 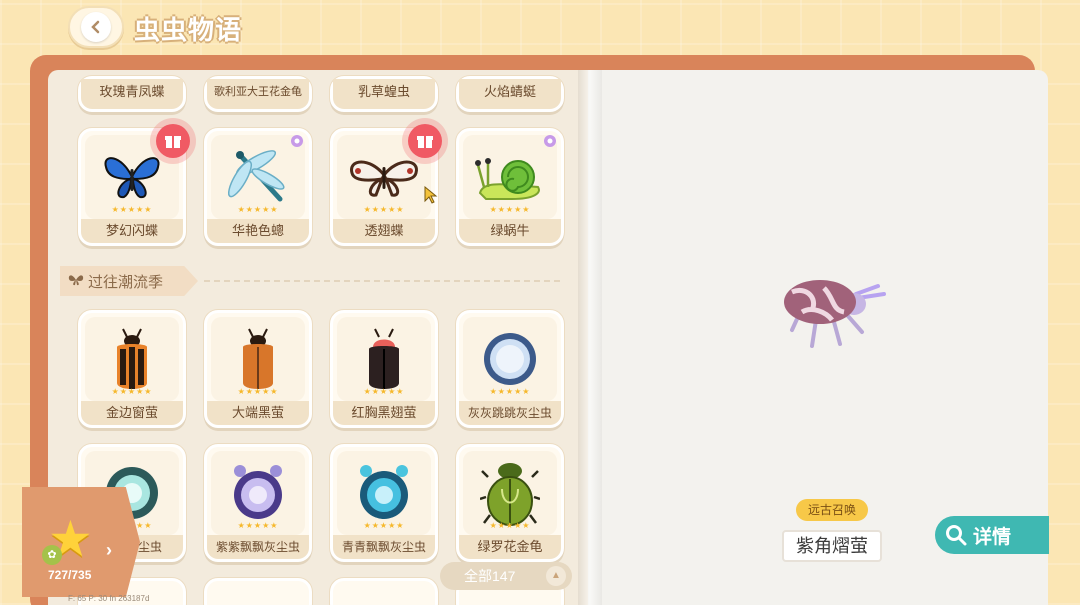 What do you see at coordinates (188, 30) in the screenshot?
I see `page-title: 虫虫物语` at bounding box center [188, 30].